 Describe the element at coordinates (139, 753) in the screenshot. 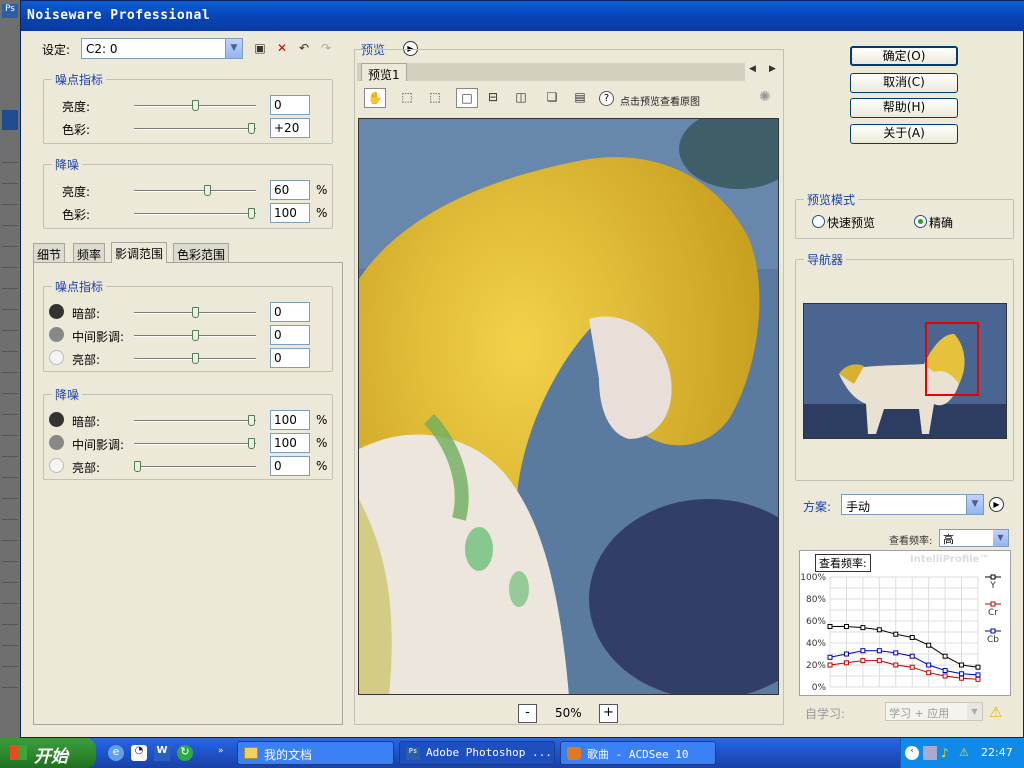

I see `explorer-icon: ◔` at that location.